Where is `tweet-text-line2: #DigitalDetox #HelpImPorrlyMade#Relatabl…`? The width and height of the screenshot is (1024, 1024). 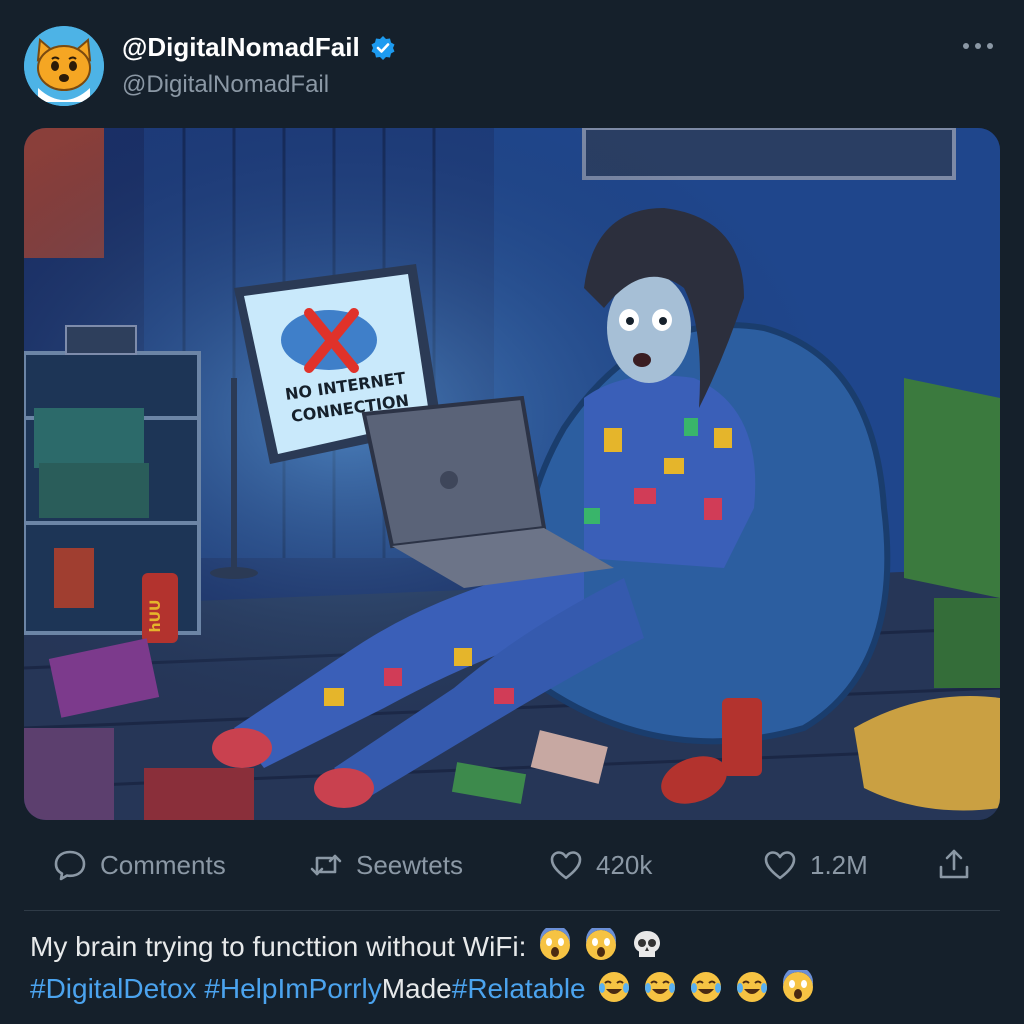
tweet-text-line2: #DigitalDetox #HelpImPorrlyMade#Relatabl… is located at coordinates (515, 989).